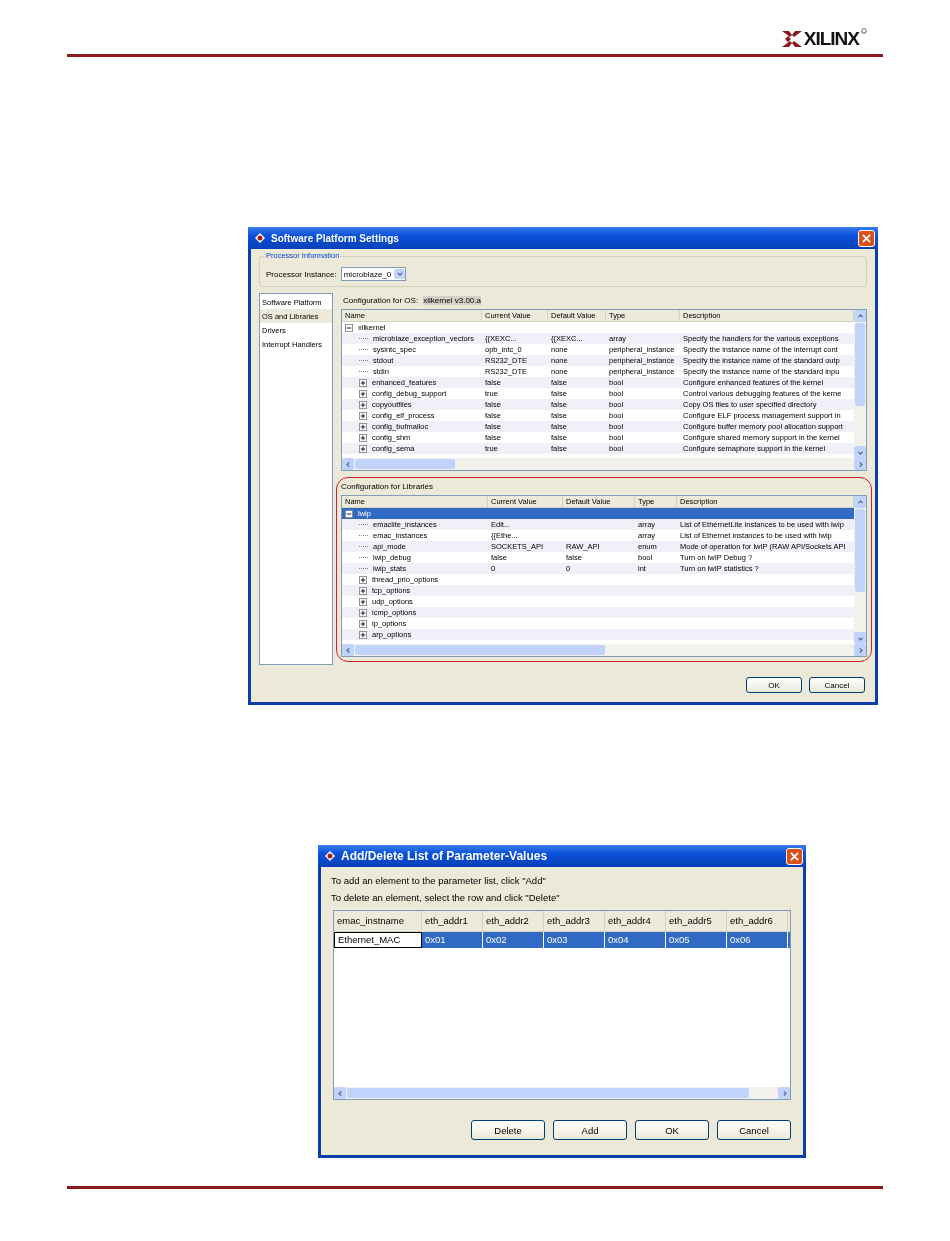 Image resolution: width=950 pixels, height=1241 pixels. Describe the element at coordinates (513, 940) in the screenshot. I see `table-cell: 0x02` at that location.